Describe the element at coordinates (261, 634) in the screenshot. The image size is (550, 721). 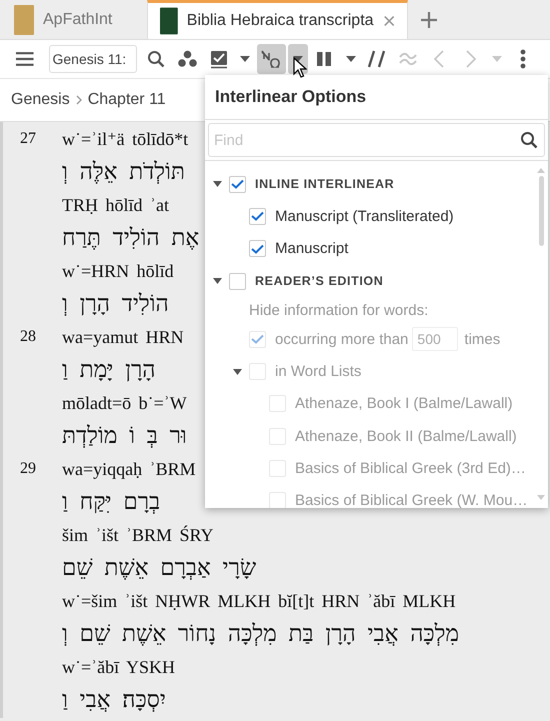
I see `hebrew-line: מִלְכָּה אֲבִי הָרָן בַּת מִלְכָּה נָחוֹר אֵשֶׁת שֵׁם וְ` at that location.